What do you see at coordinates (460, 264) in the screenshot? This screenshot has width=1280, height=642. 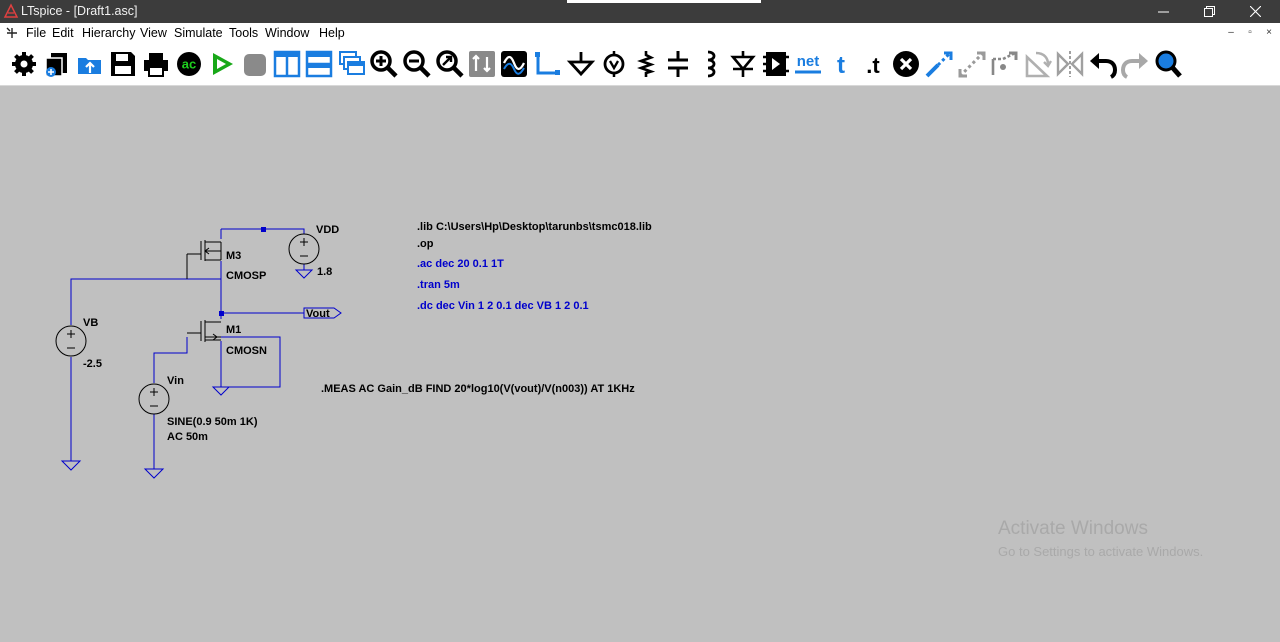 I see `directive-ac: .ac dec 20 0.1 1T` at bounding box center [460, 264].